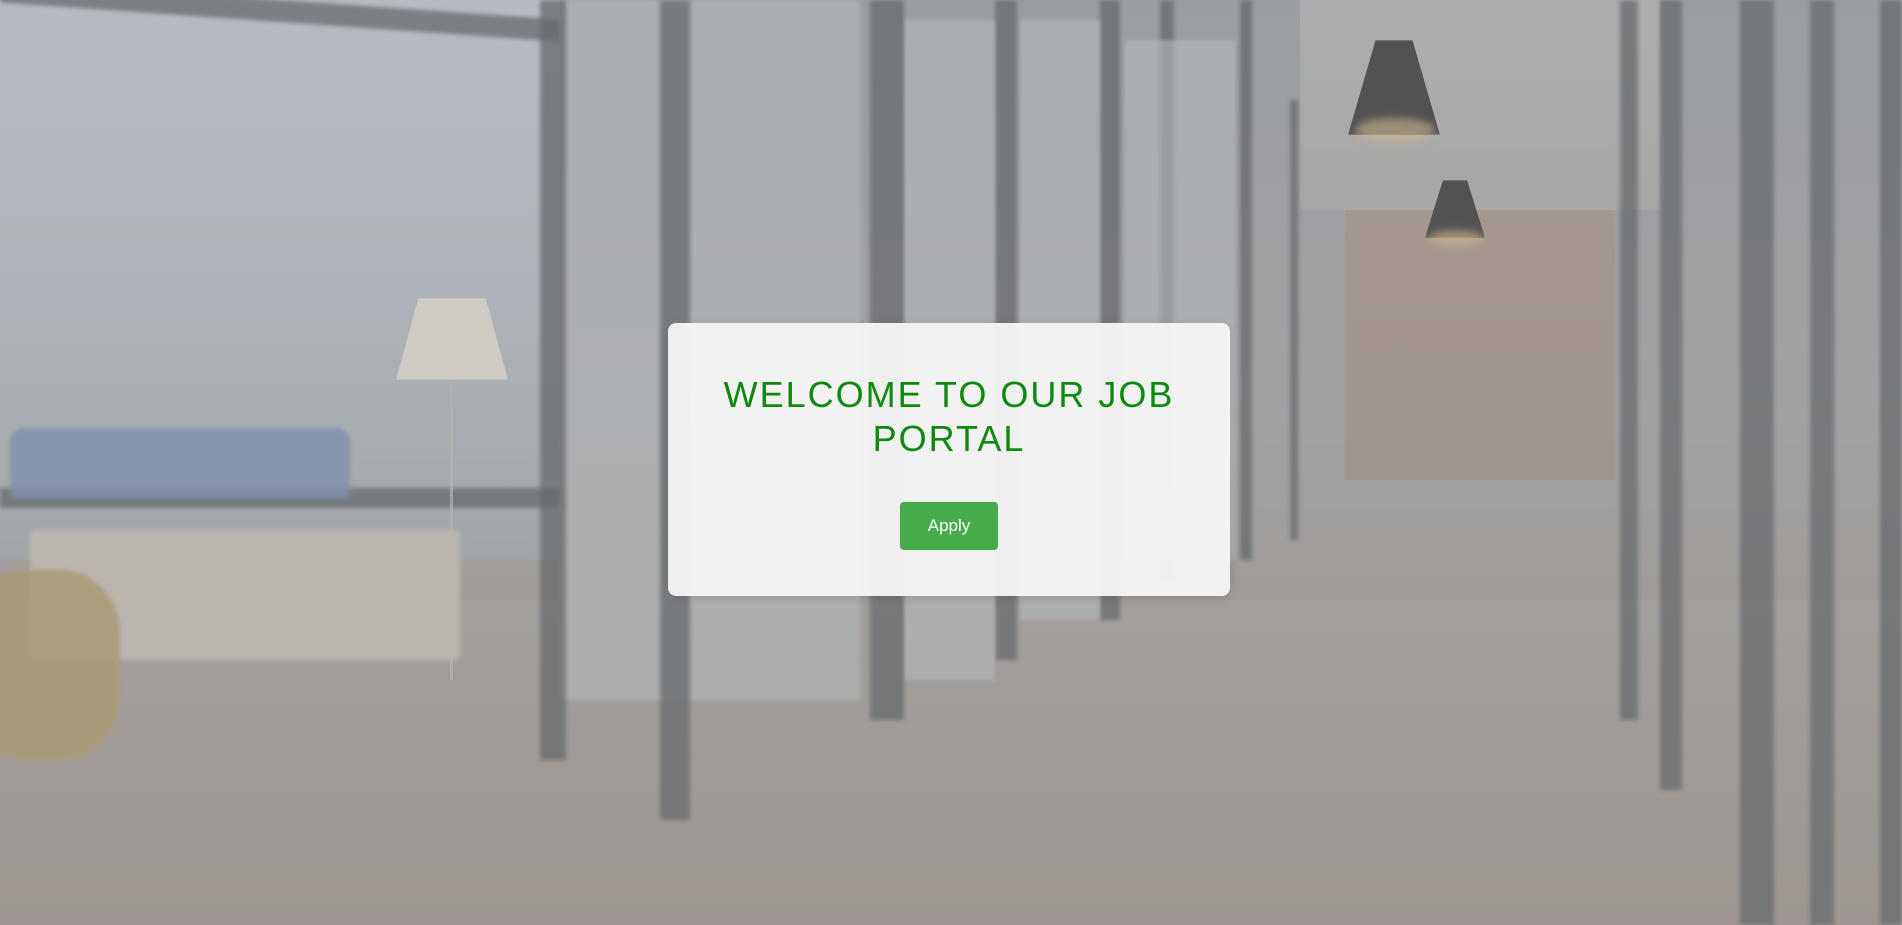 This screenshot has width=1902, height=925. I want to click on welcome-card: WELCOME TO OUR JOB PORTAL Apply, so click(949, 459).